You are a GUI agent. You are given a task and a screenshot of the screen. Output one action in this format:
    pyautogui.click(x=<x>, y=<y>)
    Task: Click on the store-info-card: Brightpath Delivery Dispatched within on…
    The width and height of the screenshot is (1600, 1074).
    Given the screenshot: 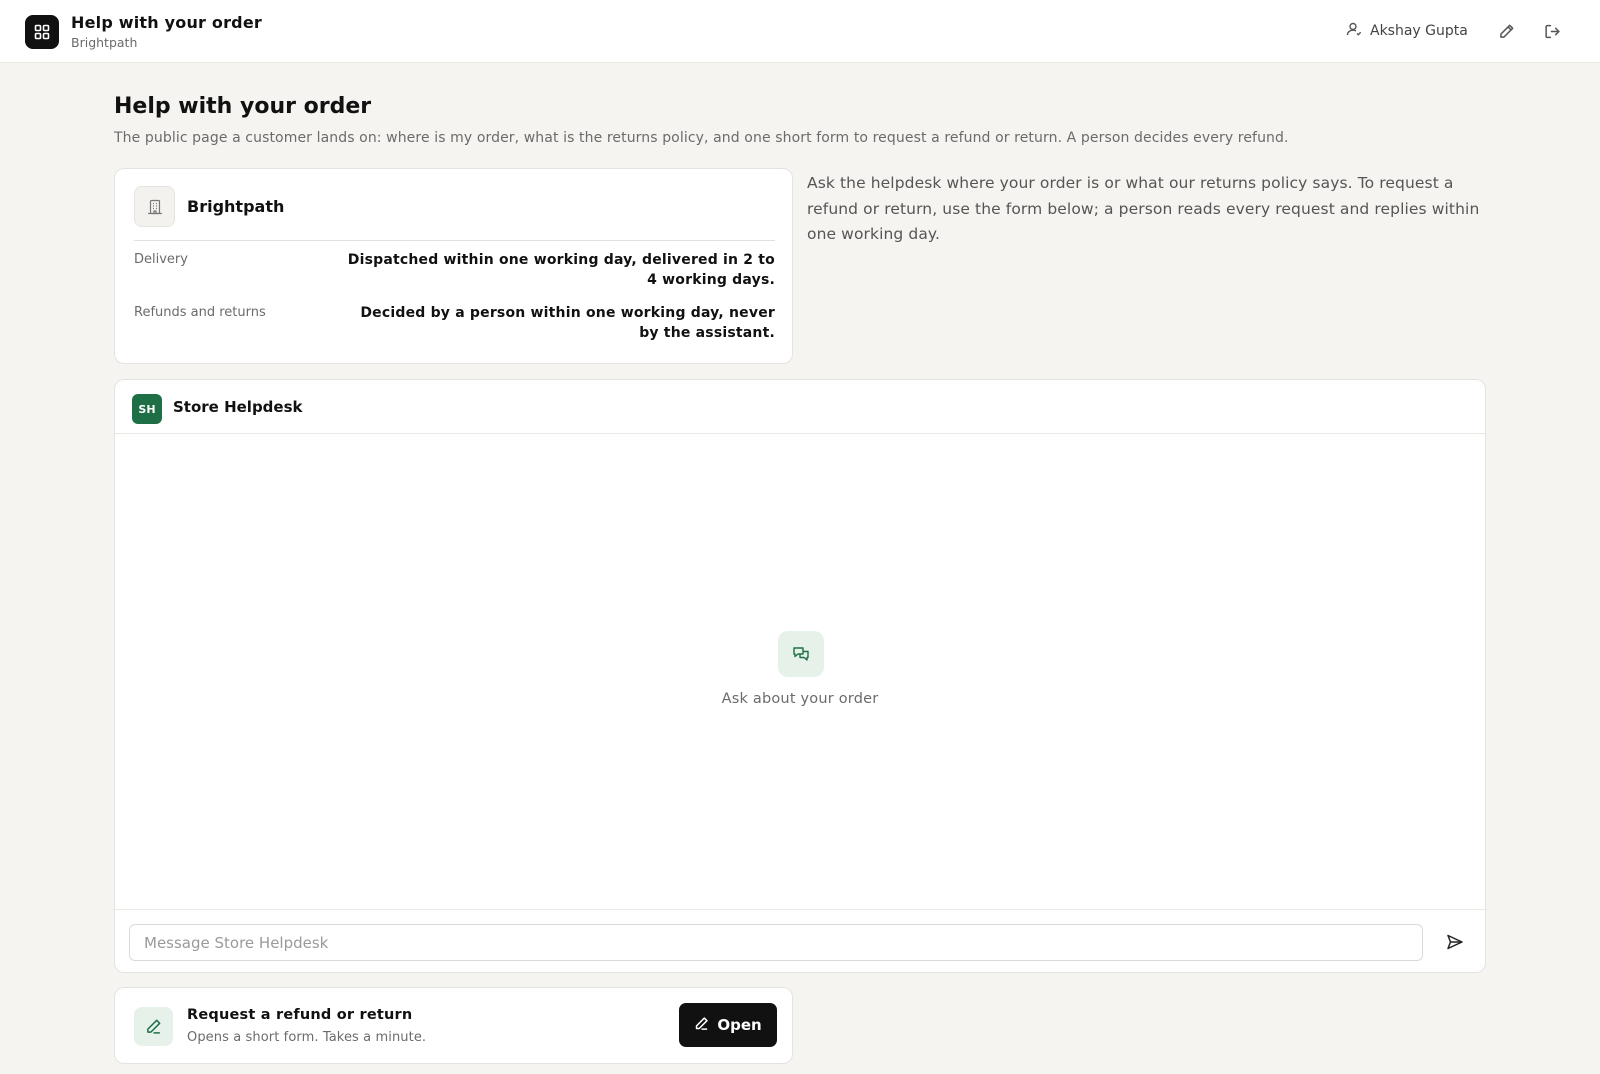 What is the action you would take?
    pyautogui.click(x=453, y=266)
    